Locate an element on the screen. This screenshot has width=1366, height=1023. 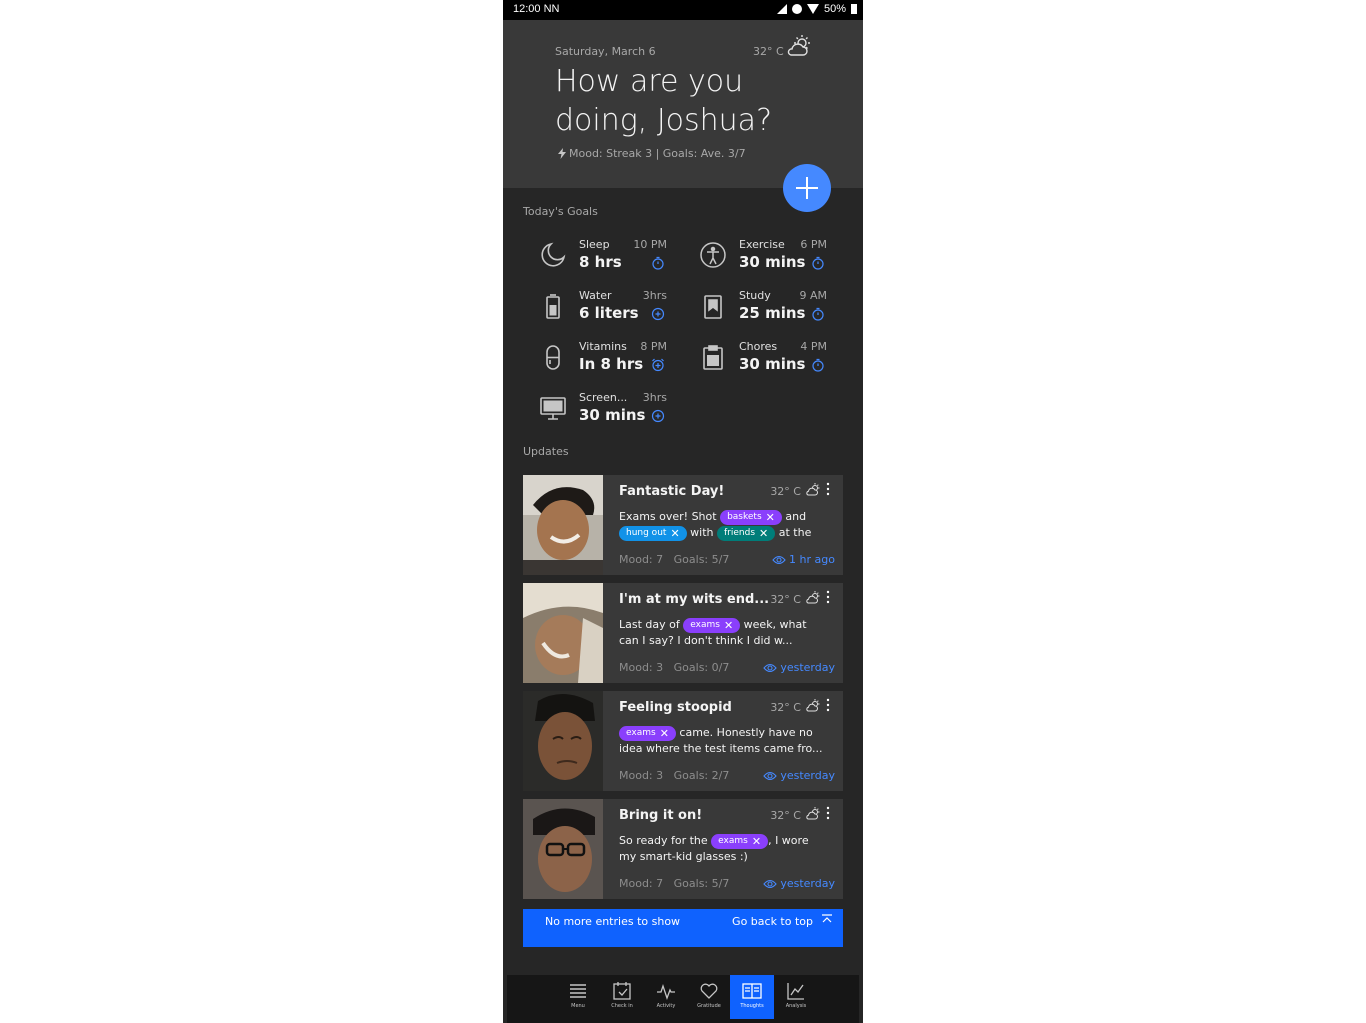
tag-label: exams is located at coordinates (733, 840).